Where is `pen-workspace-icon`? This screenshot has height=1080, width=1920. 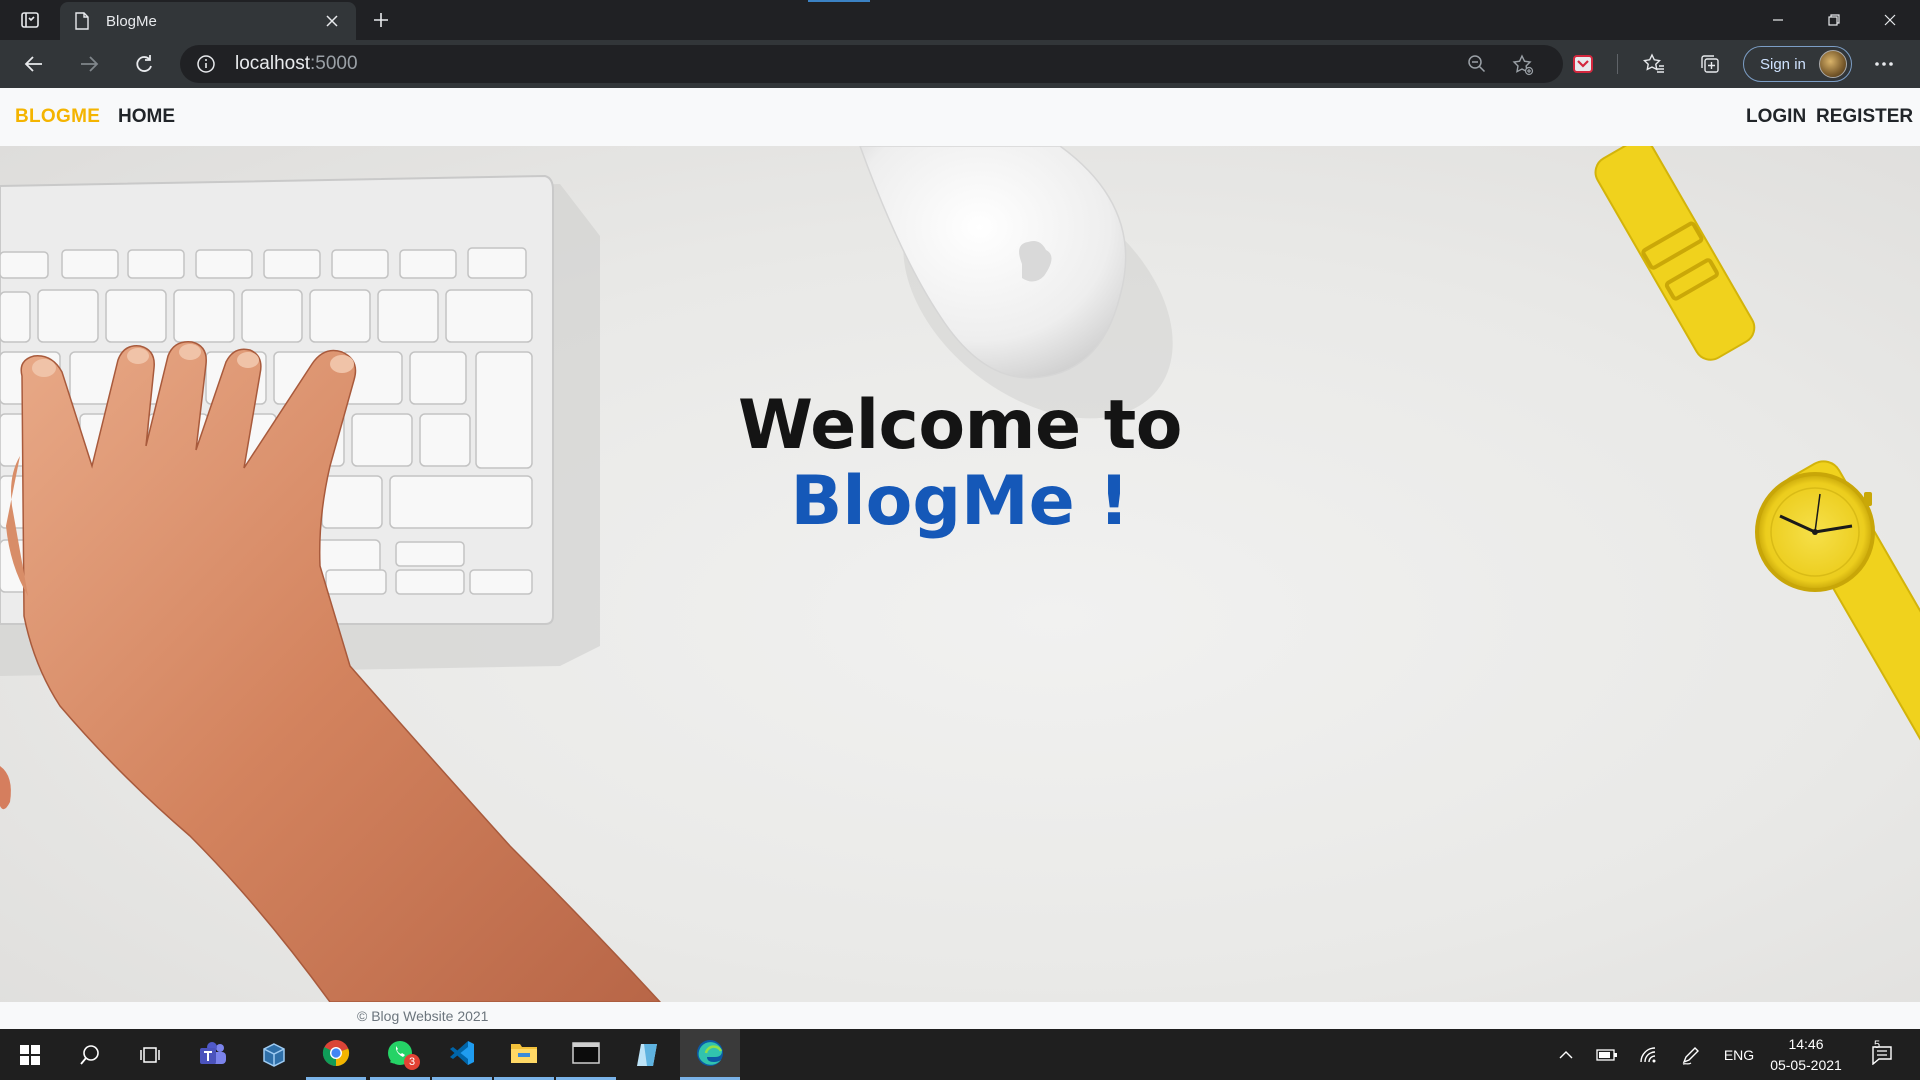
pen-workspace-icon is located at coordinates (1691, 1054).